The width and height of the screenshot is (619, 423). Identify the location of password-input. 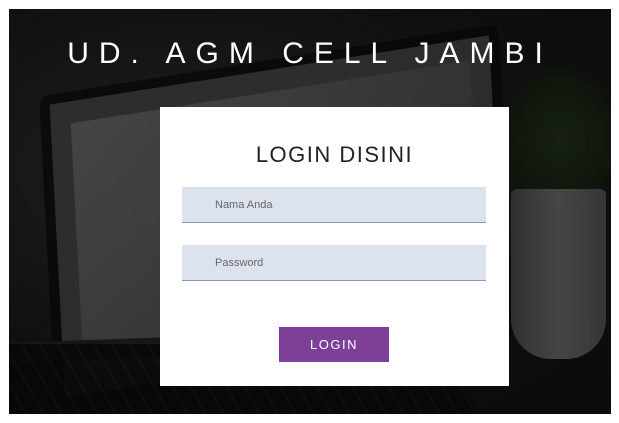
(334, 263).